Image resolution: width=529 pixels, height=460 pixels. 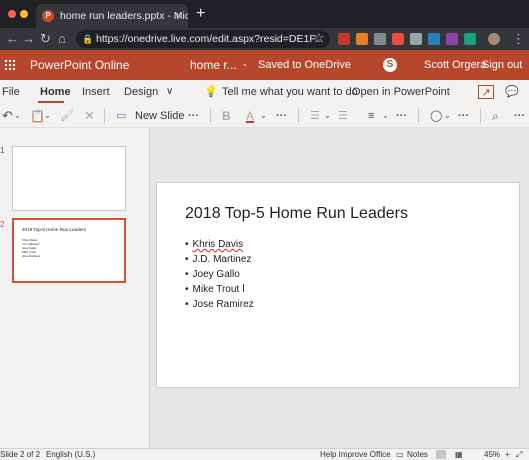 I want to click on slide-sorter-icon: ▦, so click(x=459, y=454).